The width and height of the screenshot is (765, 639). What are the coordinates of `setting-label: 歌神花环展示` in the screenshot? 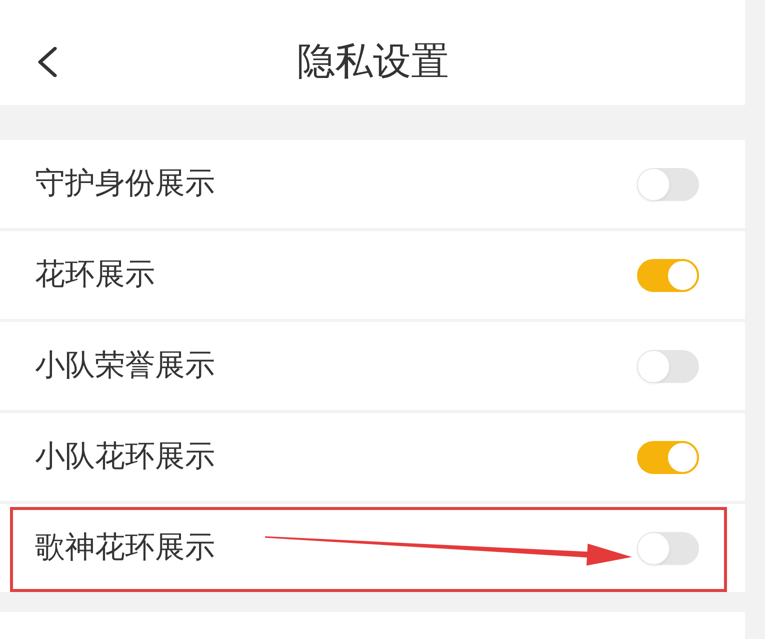 It's located at (125, 548).